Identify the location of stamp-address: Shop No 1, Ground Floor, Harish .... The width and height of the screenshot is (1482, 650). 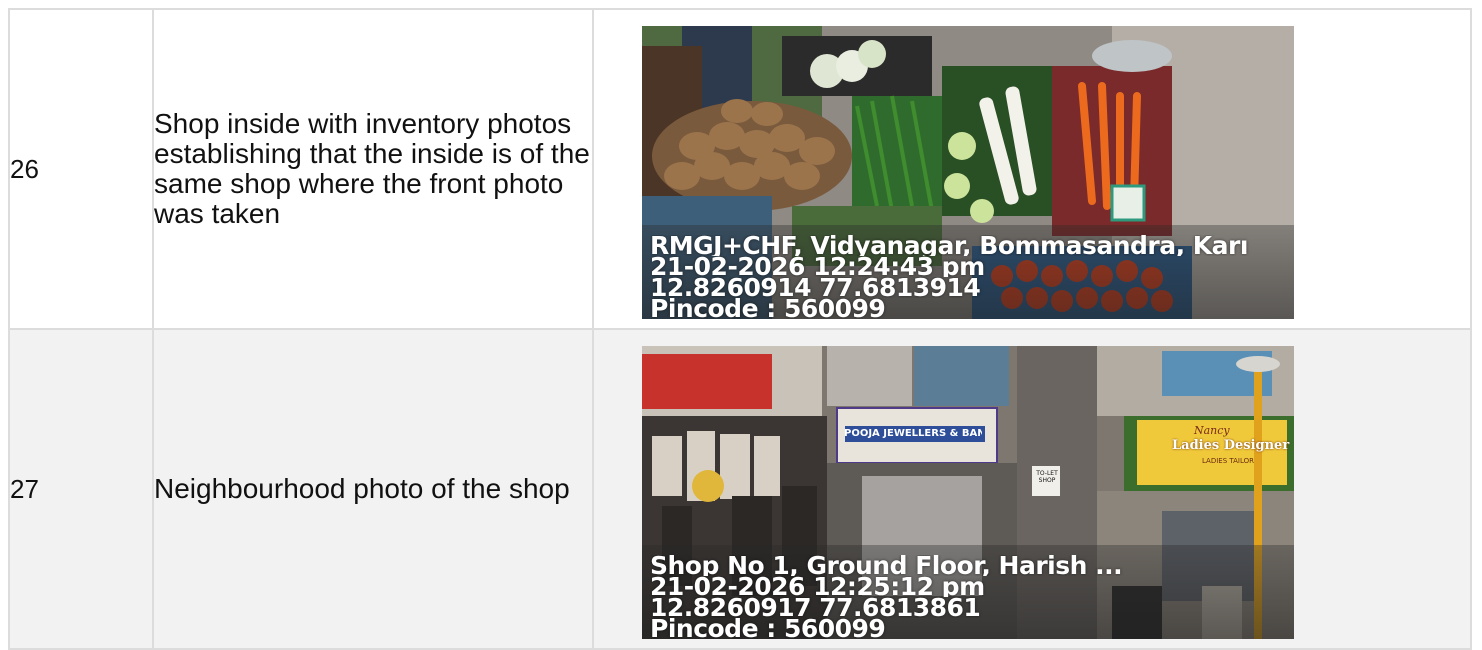
(886, 565).